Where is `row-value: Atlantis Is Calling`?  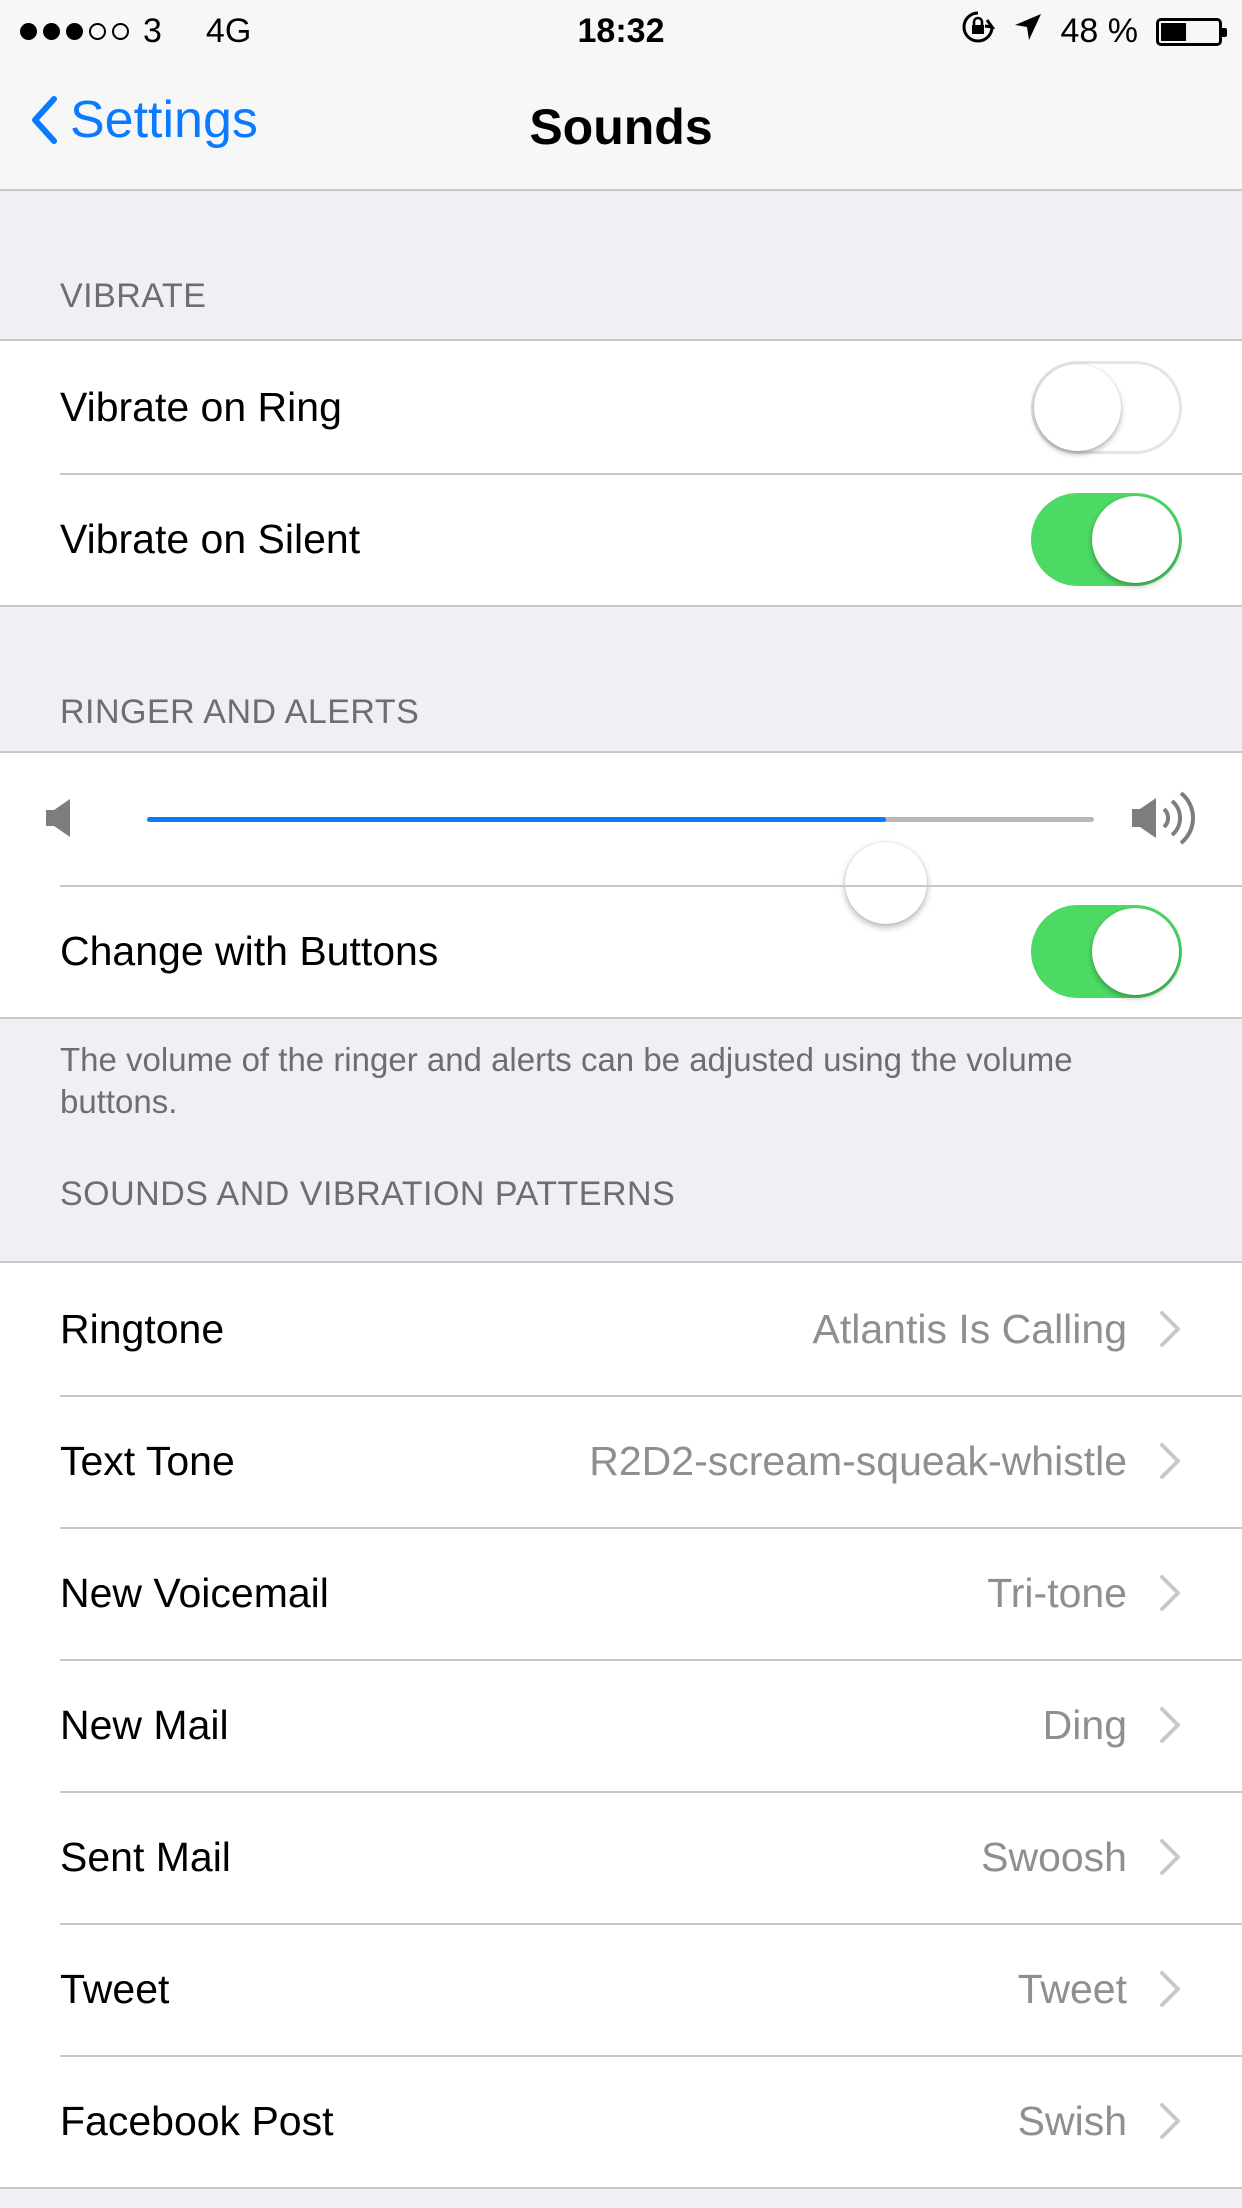 row-value: Atlantis Is Calling is located at coordinates (969, 1328).